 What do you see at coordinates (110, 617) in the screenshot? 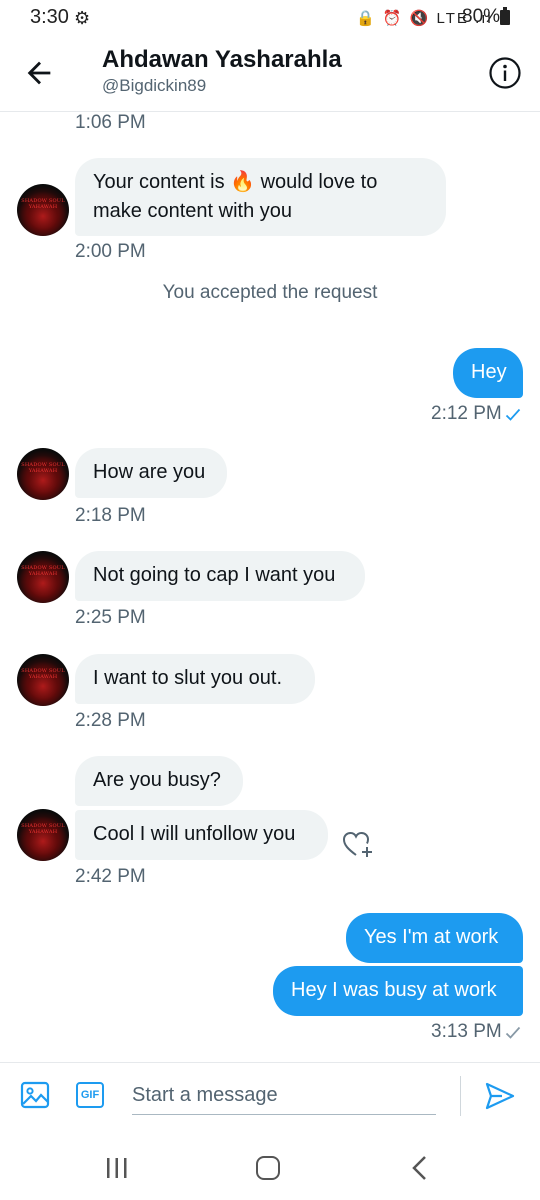
I see `message-timestamp: 2:25 PM` at bounding box center [110, 617].